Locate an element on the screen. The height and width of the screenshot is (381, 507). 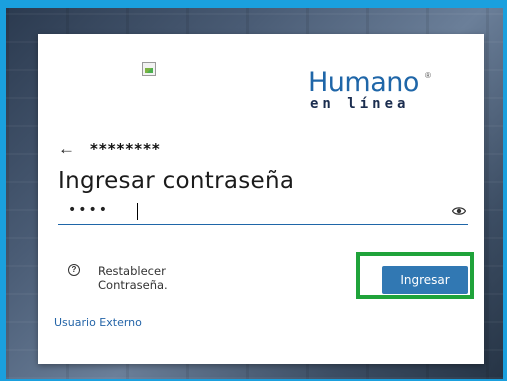
back-arrow-icon: ← is located at coordinates (69, 149).